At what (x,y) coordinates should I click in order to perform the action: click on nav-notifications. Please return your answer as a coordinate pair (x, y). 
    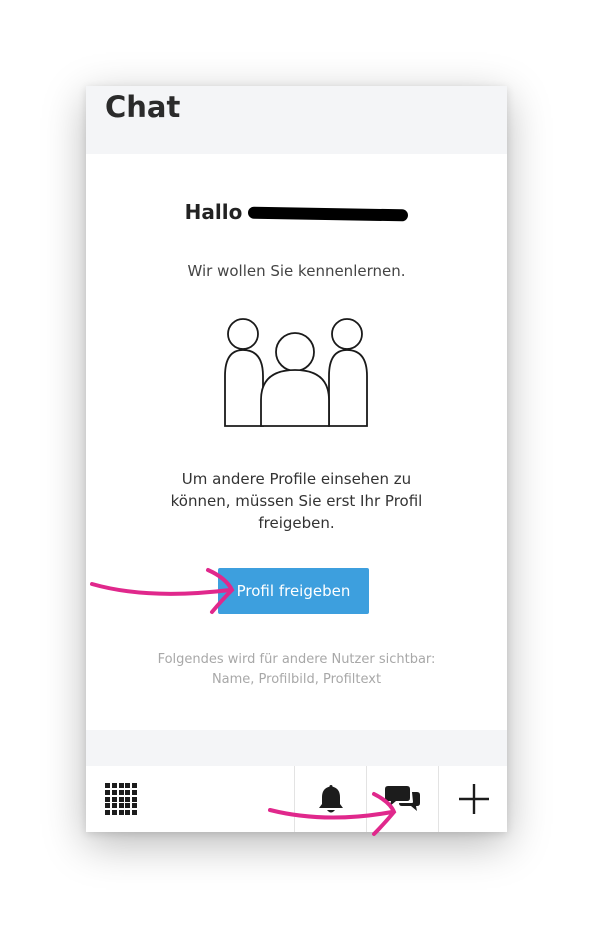
    Looking at the image, I should click on (330, 799).